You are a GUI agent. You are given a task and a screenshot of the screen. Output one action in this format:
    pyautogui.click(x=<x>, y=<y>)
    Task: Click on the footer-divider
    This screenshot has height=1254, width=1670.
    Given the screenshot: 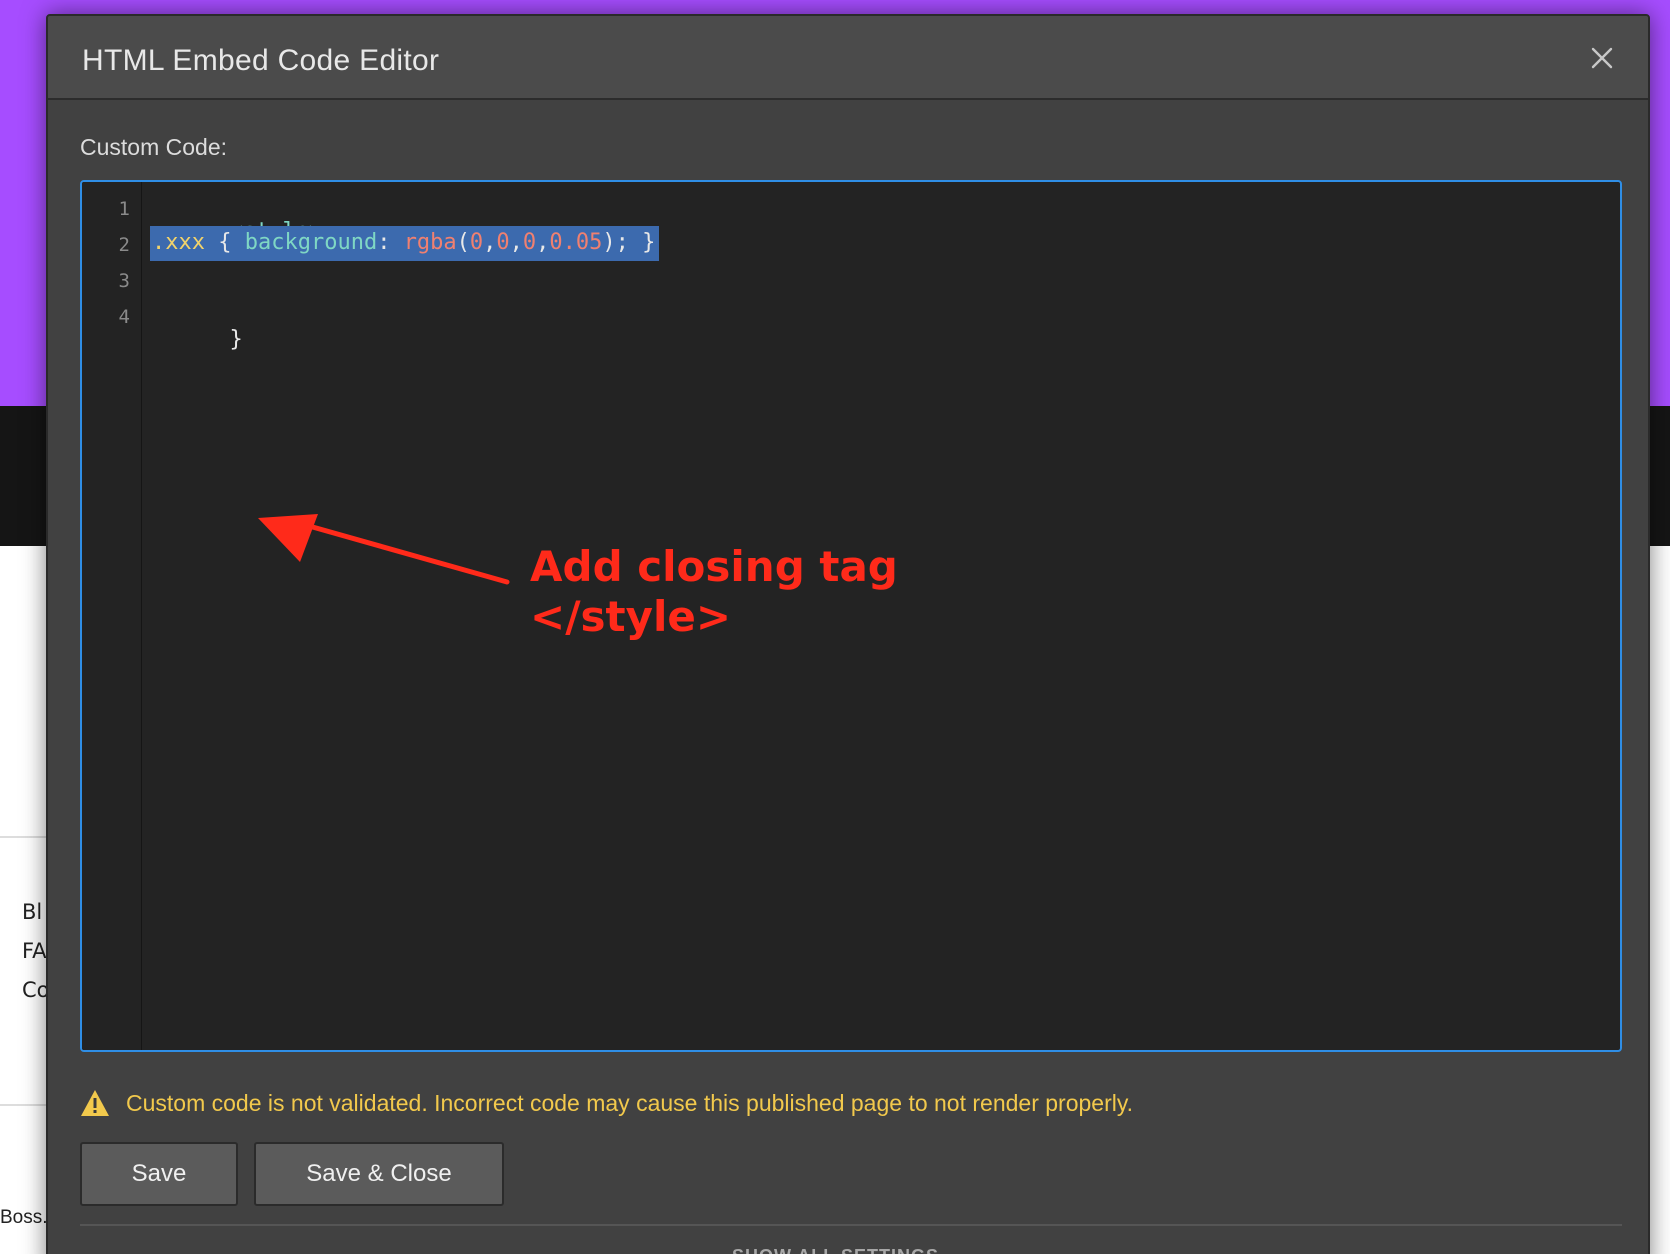 What is the action you would take?
    pyautogui.click(x=851, y=1225)
    